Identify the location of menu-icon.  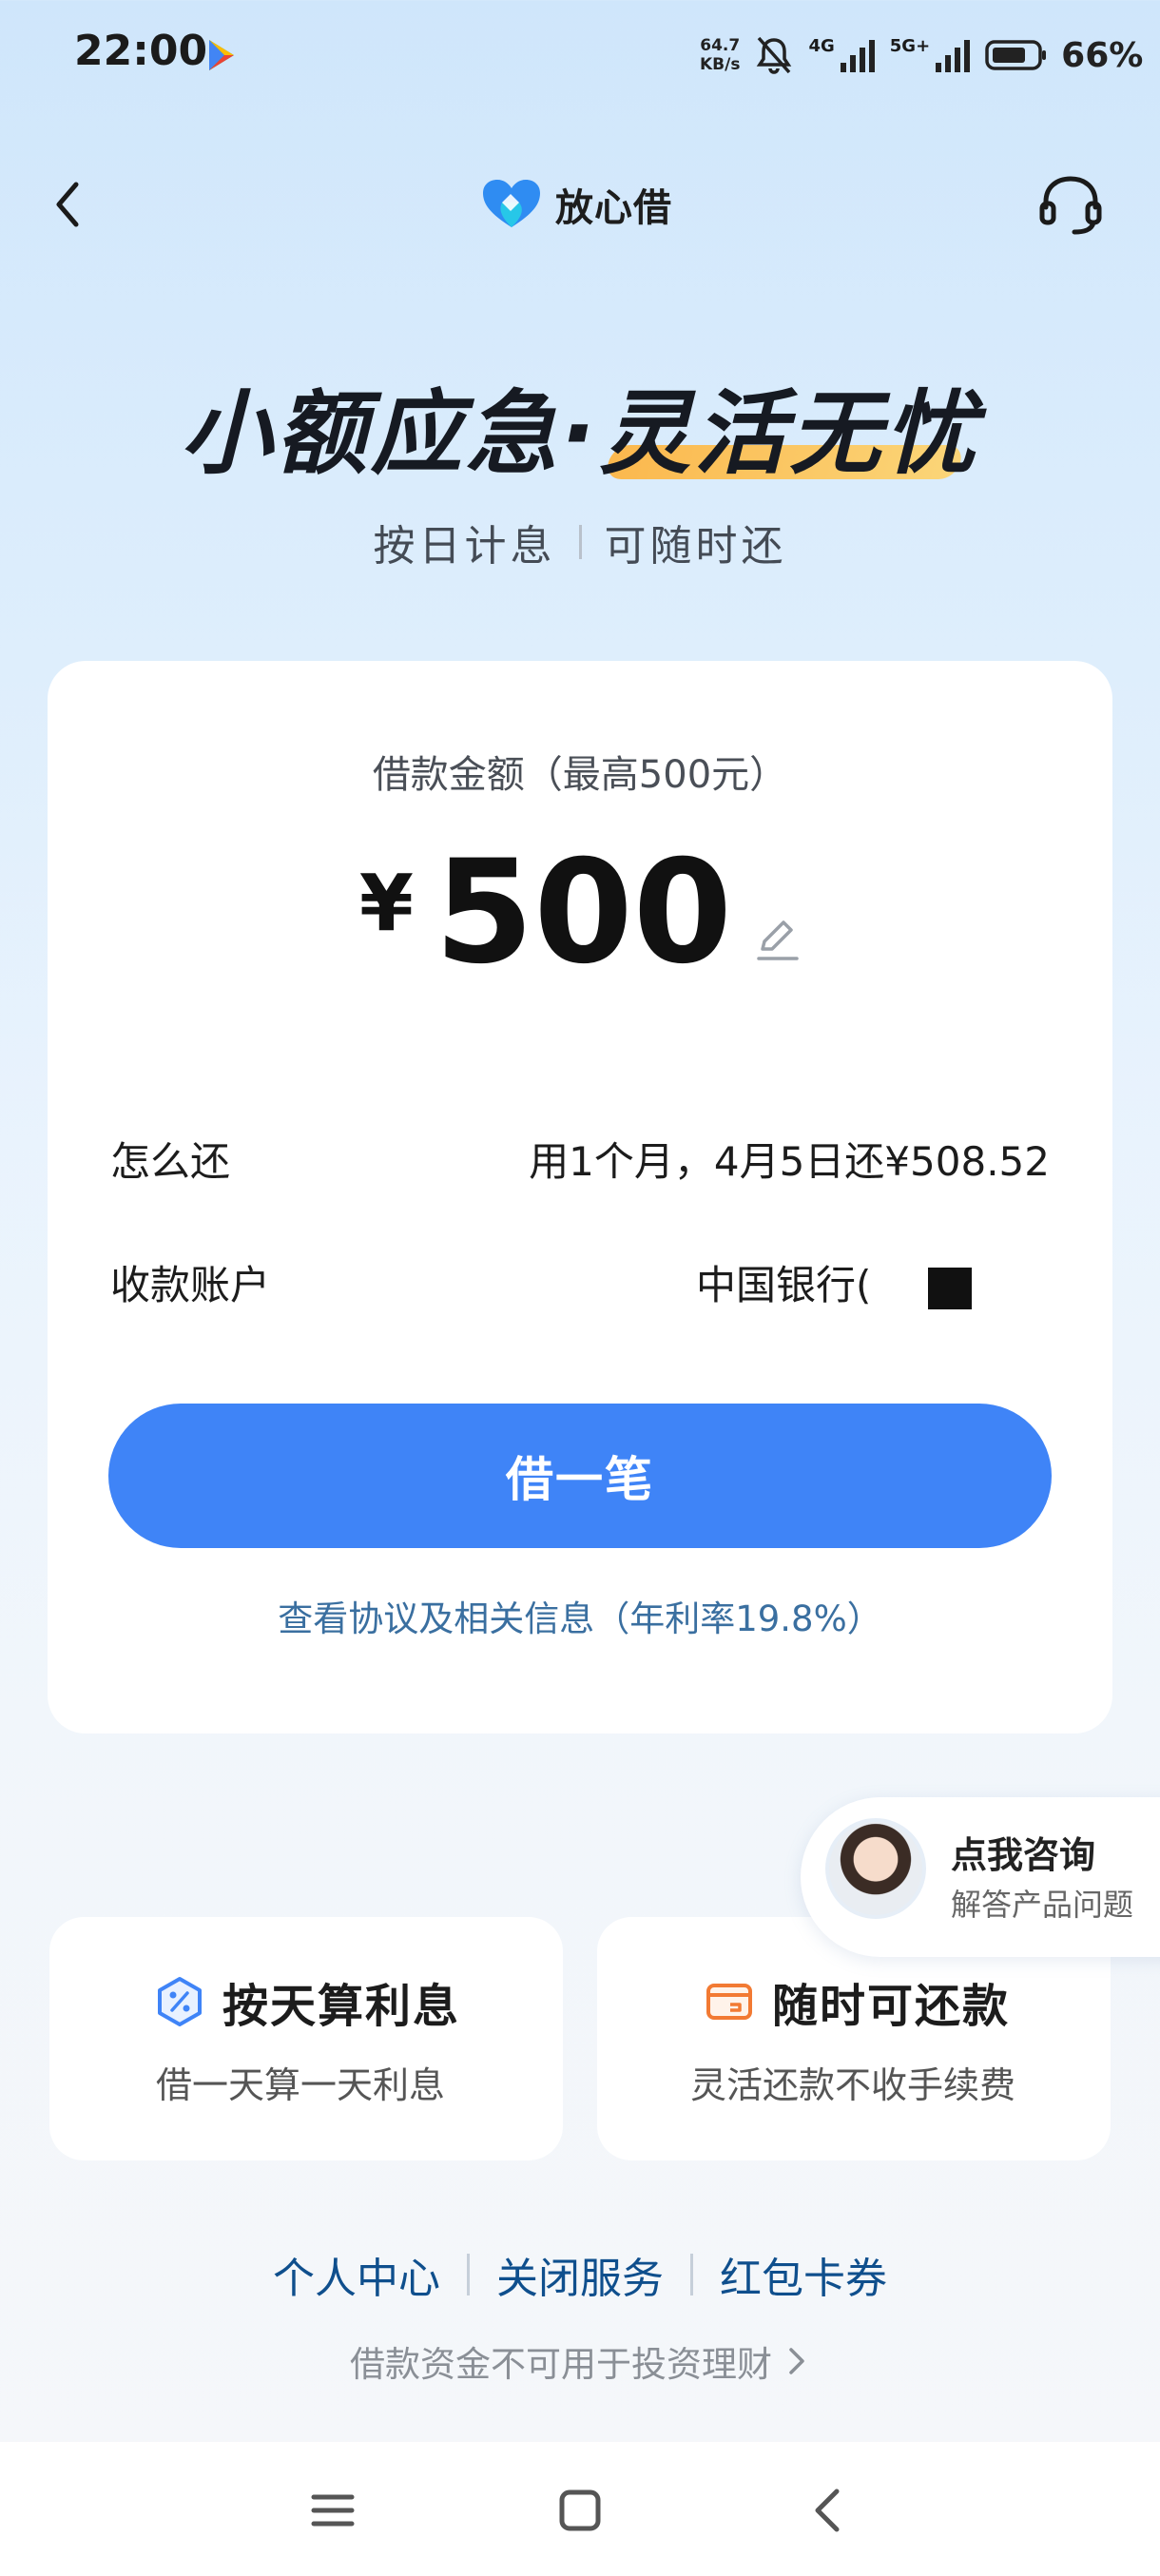
(333, 2510).